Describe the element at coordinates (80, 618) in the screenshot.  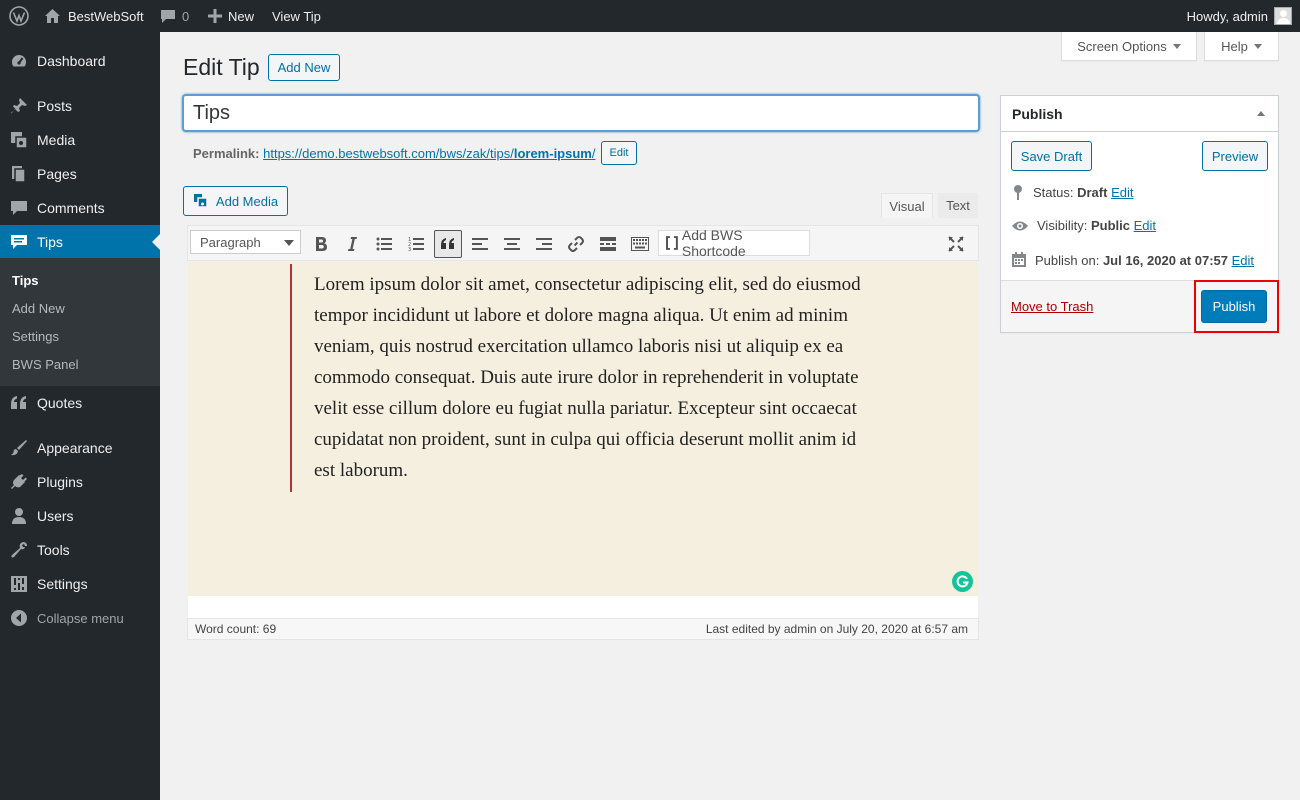
I see `collapse-menu-button: Collapse menu` at that location.